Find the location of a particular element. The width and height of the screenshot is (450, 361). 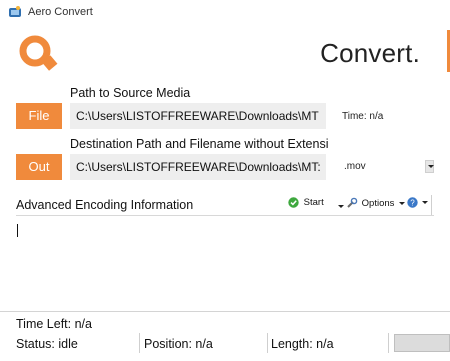

start-button: Start is located at coordinates (306, 204).